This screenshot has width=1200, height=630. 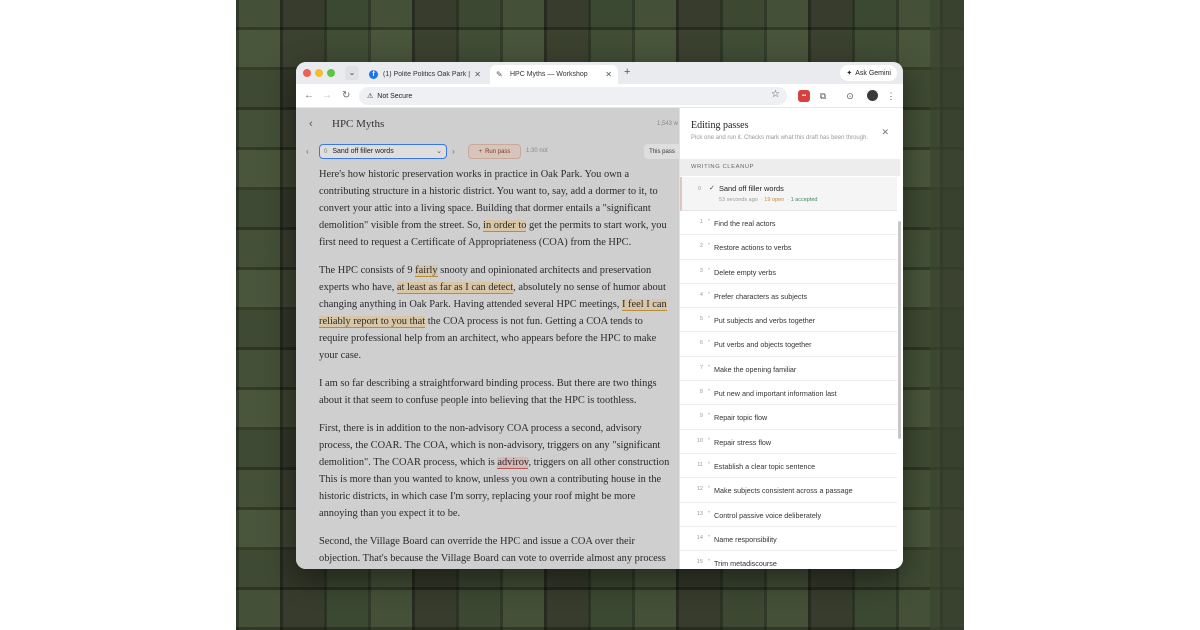 What do you see at coordinates (804, 96) in the screenshot?
I see `extension-red-icon: ▪▪` at bounding box center [804, 96].